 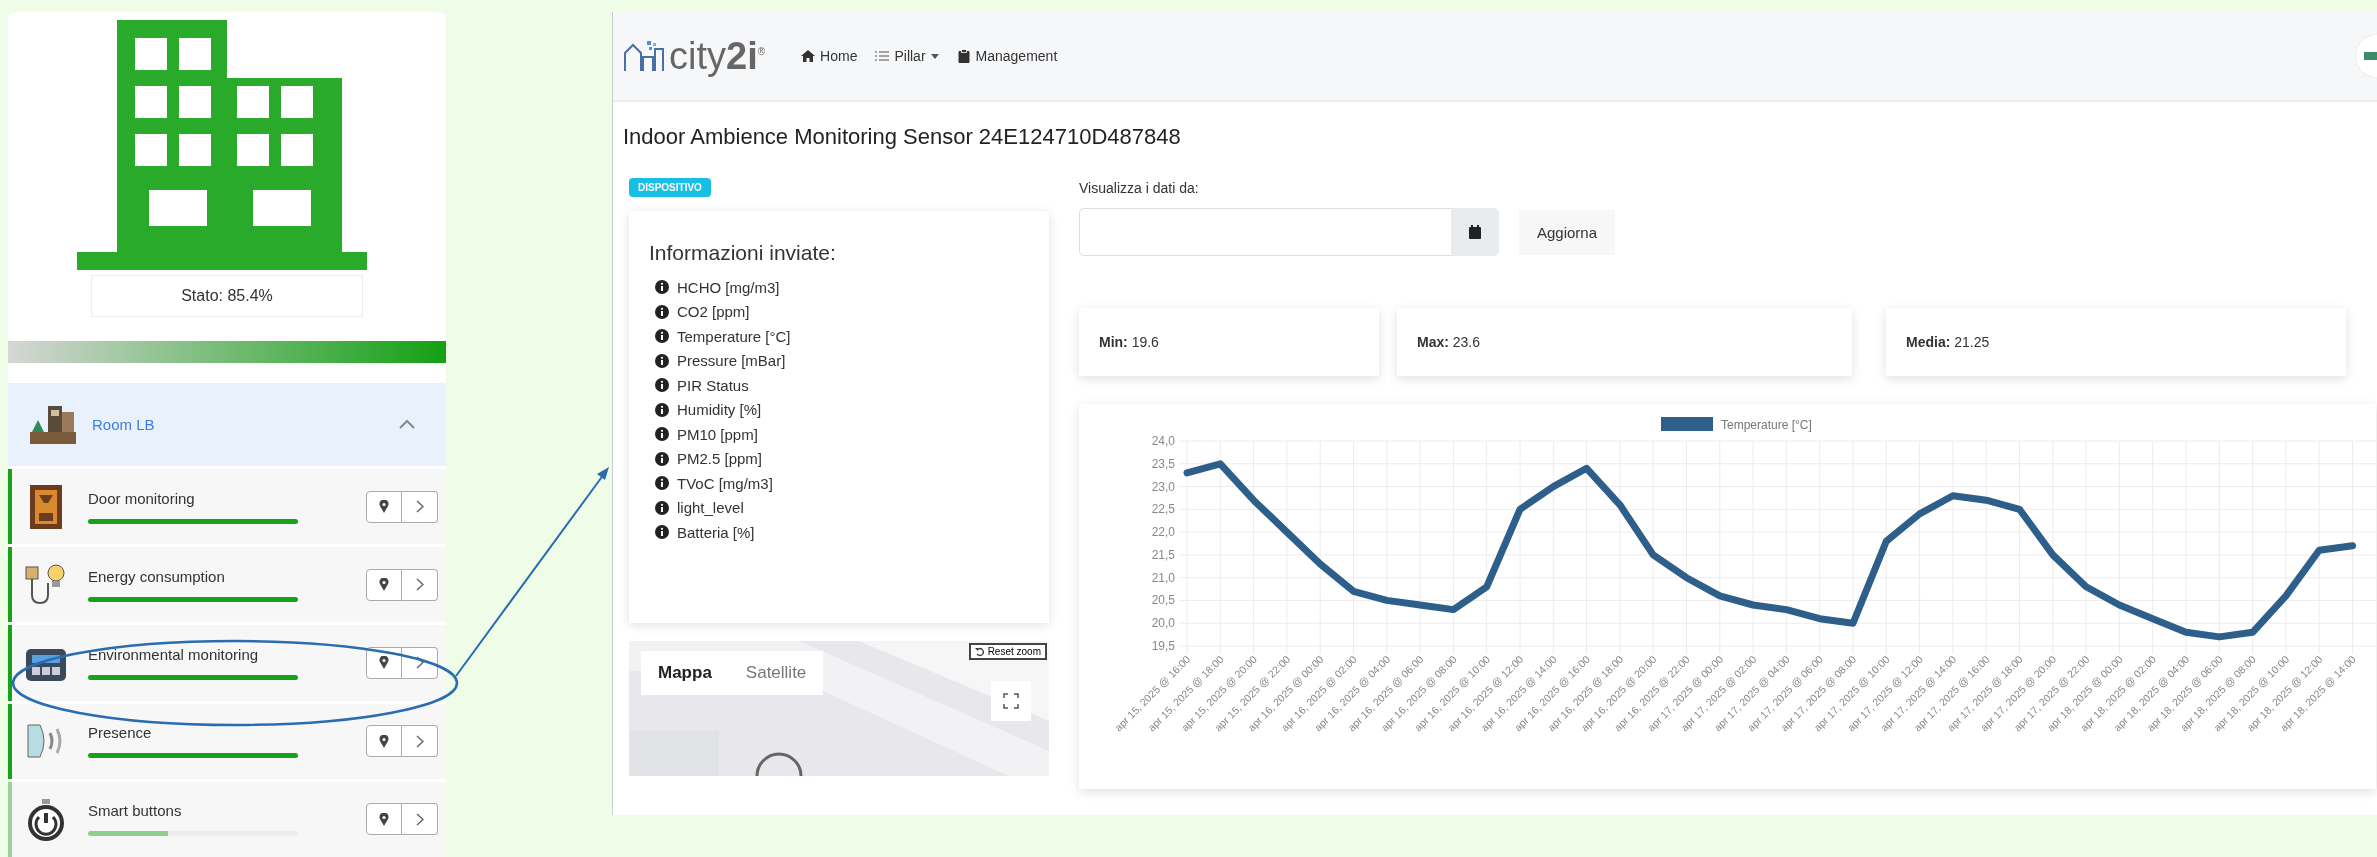 What do you see at coordinates (1163, 463) in the screenshot?
I see `y-tick-label: 23,5` at bounding box center [1163, 463].